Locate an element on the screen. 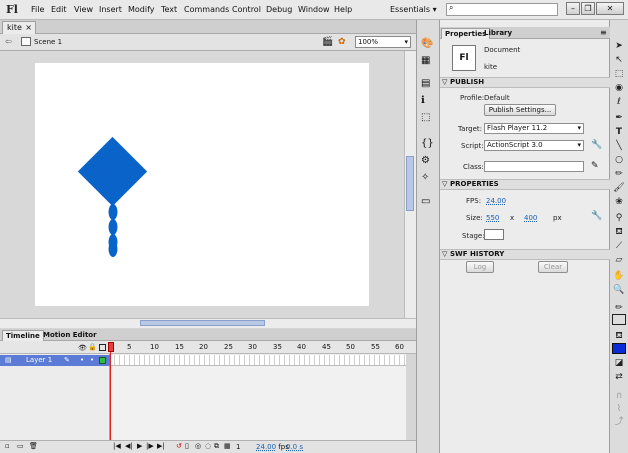 This screenshot has width=628, height=453. document-tab: kite × is located at coordinates (19, 27).